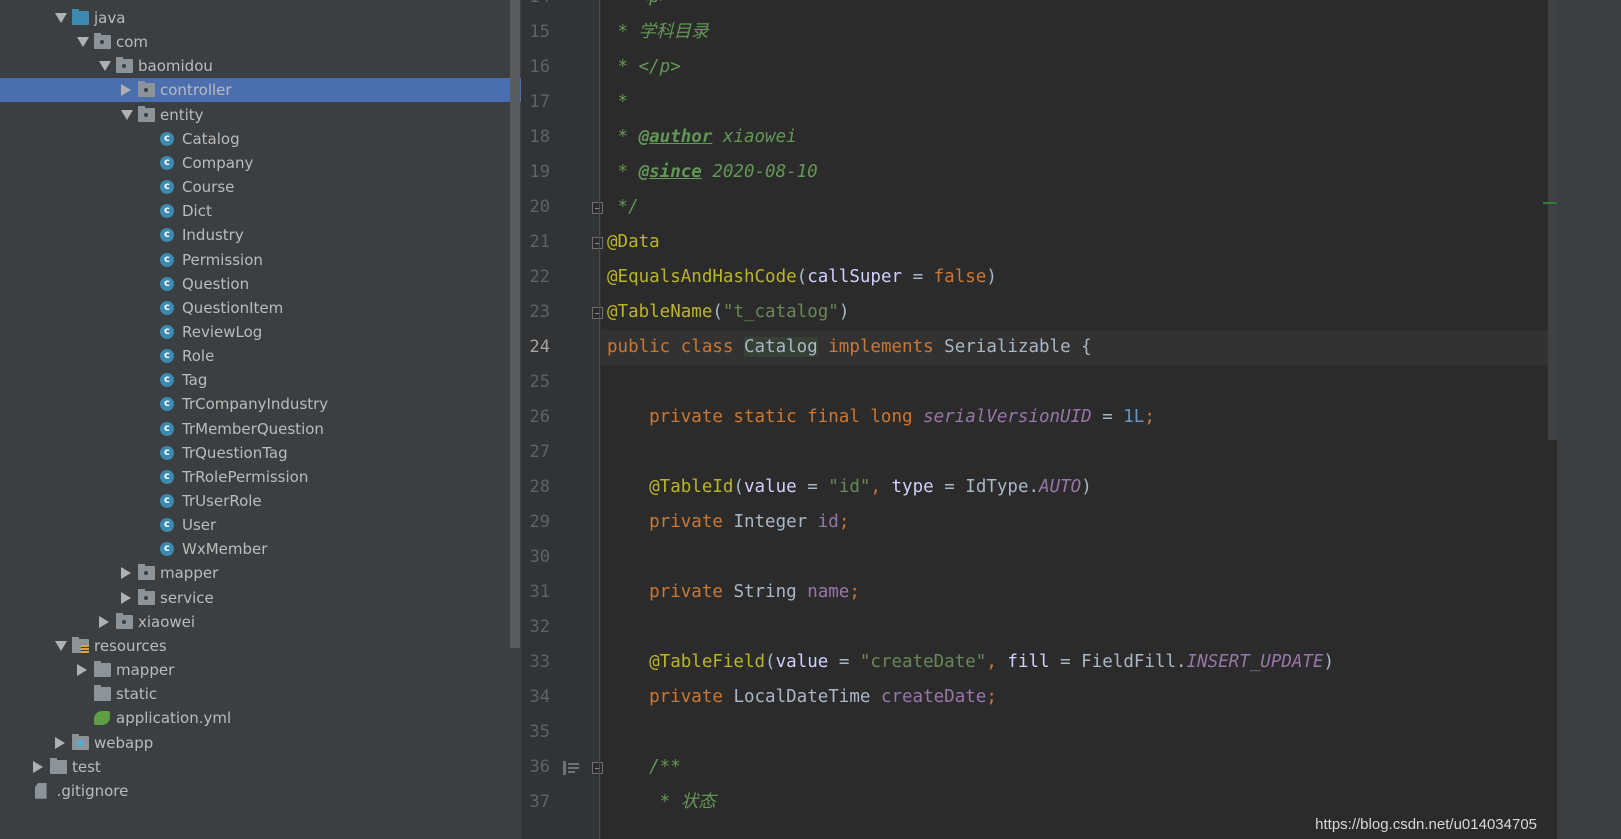  What do you see at coordinates (197, 211) in the screenshot?
I see `tree-item-label: Dict` at bounding box center [197, 211].